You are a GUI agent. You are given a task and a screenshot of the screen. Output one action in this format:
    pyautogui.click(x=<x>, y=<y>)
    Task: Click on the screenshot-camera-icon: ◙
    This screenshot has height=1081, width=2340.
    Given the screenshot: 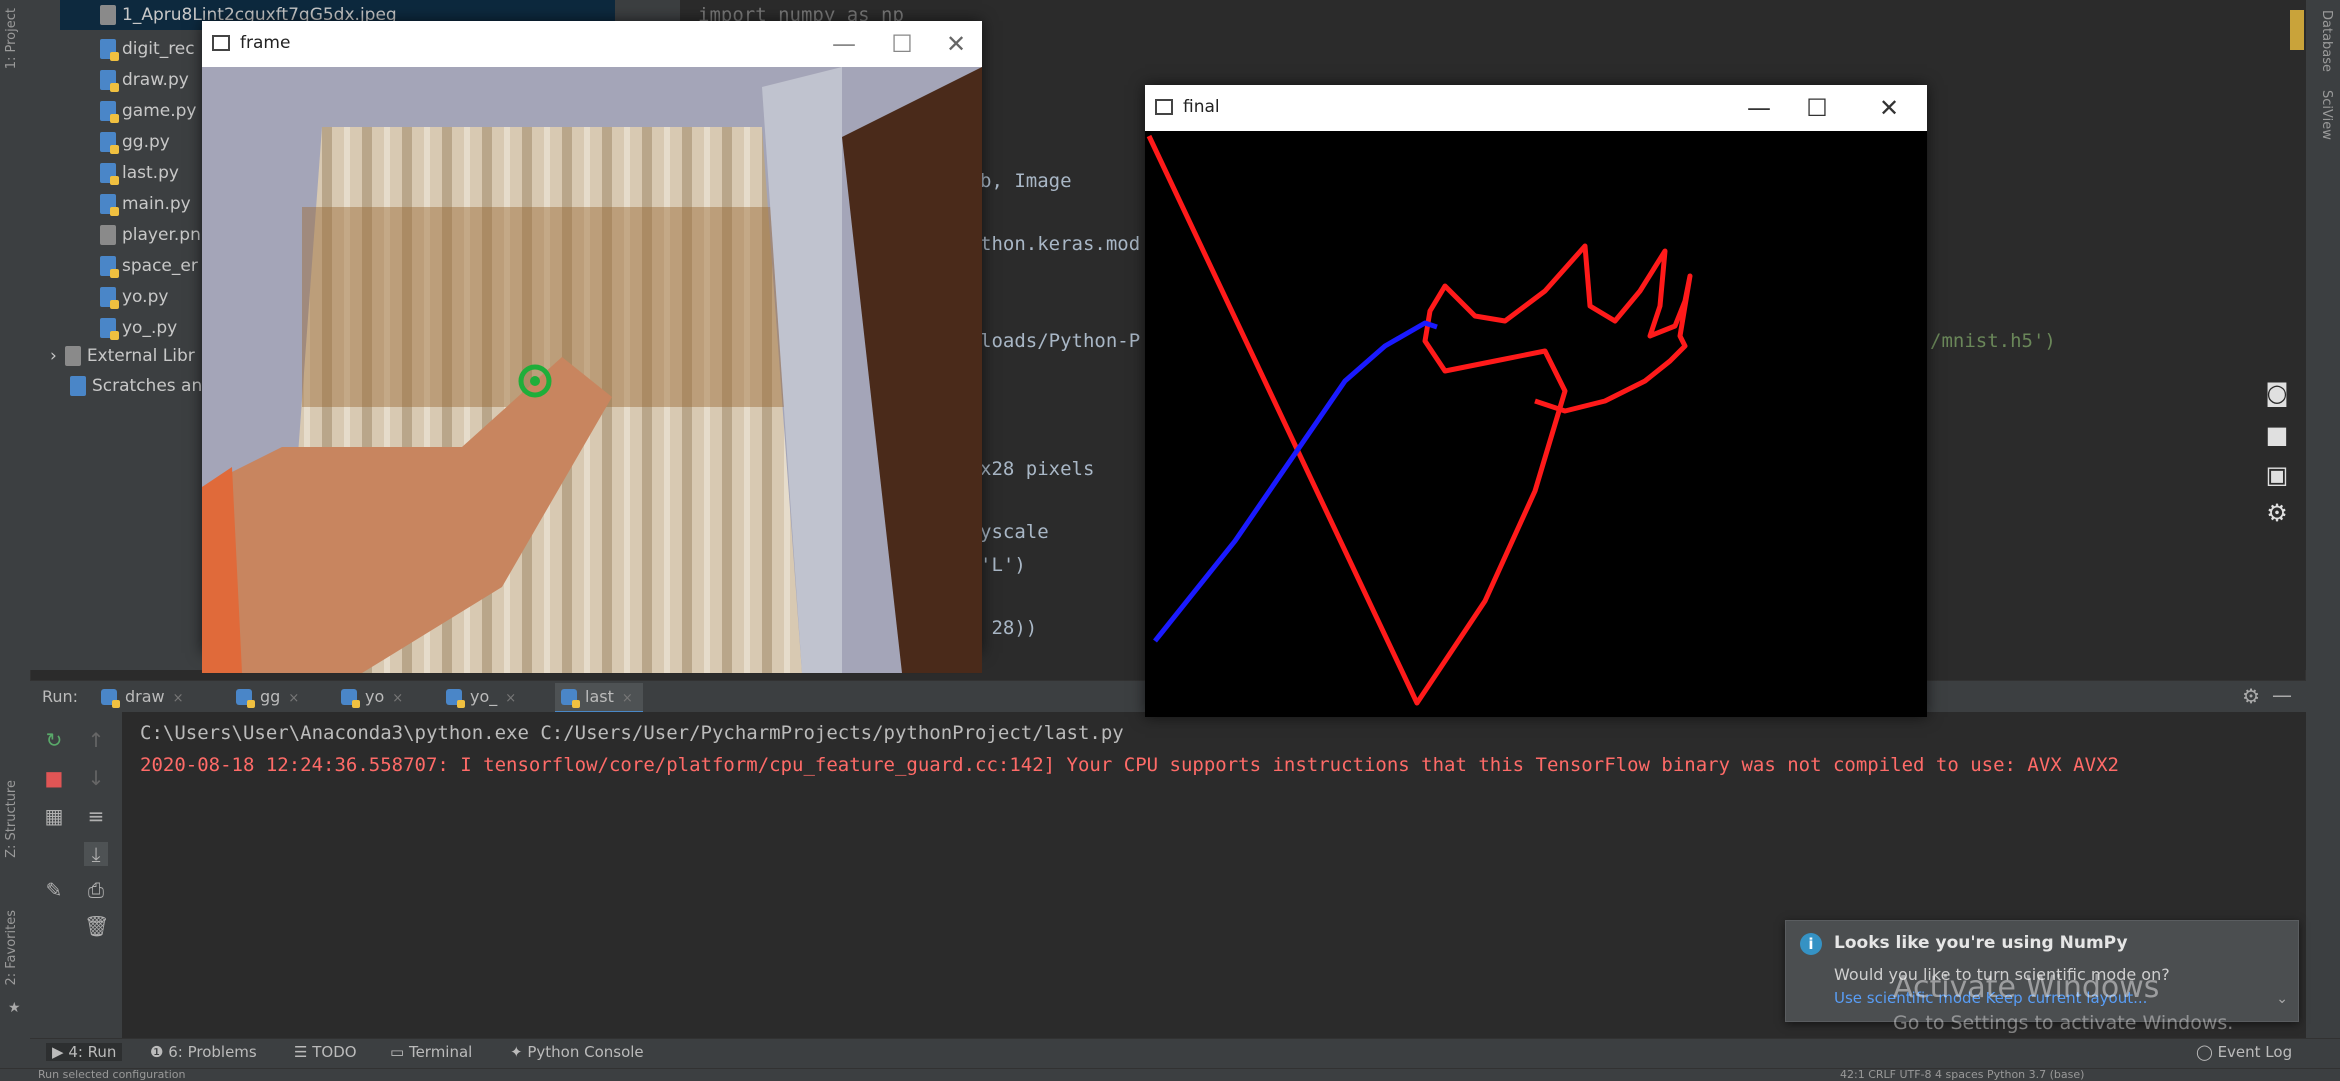 What is the action you would take?
    pyautogui.click(x=2277, y=393)
    